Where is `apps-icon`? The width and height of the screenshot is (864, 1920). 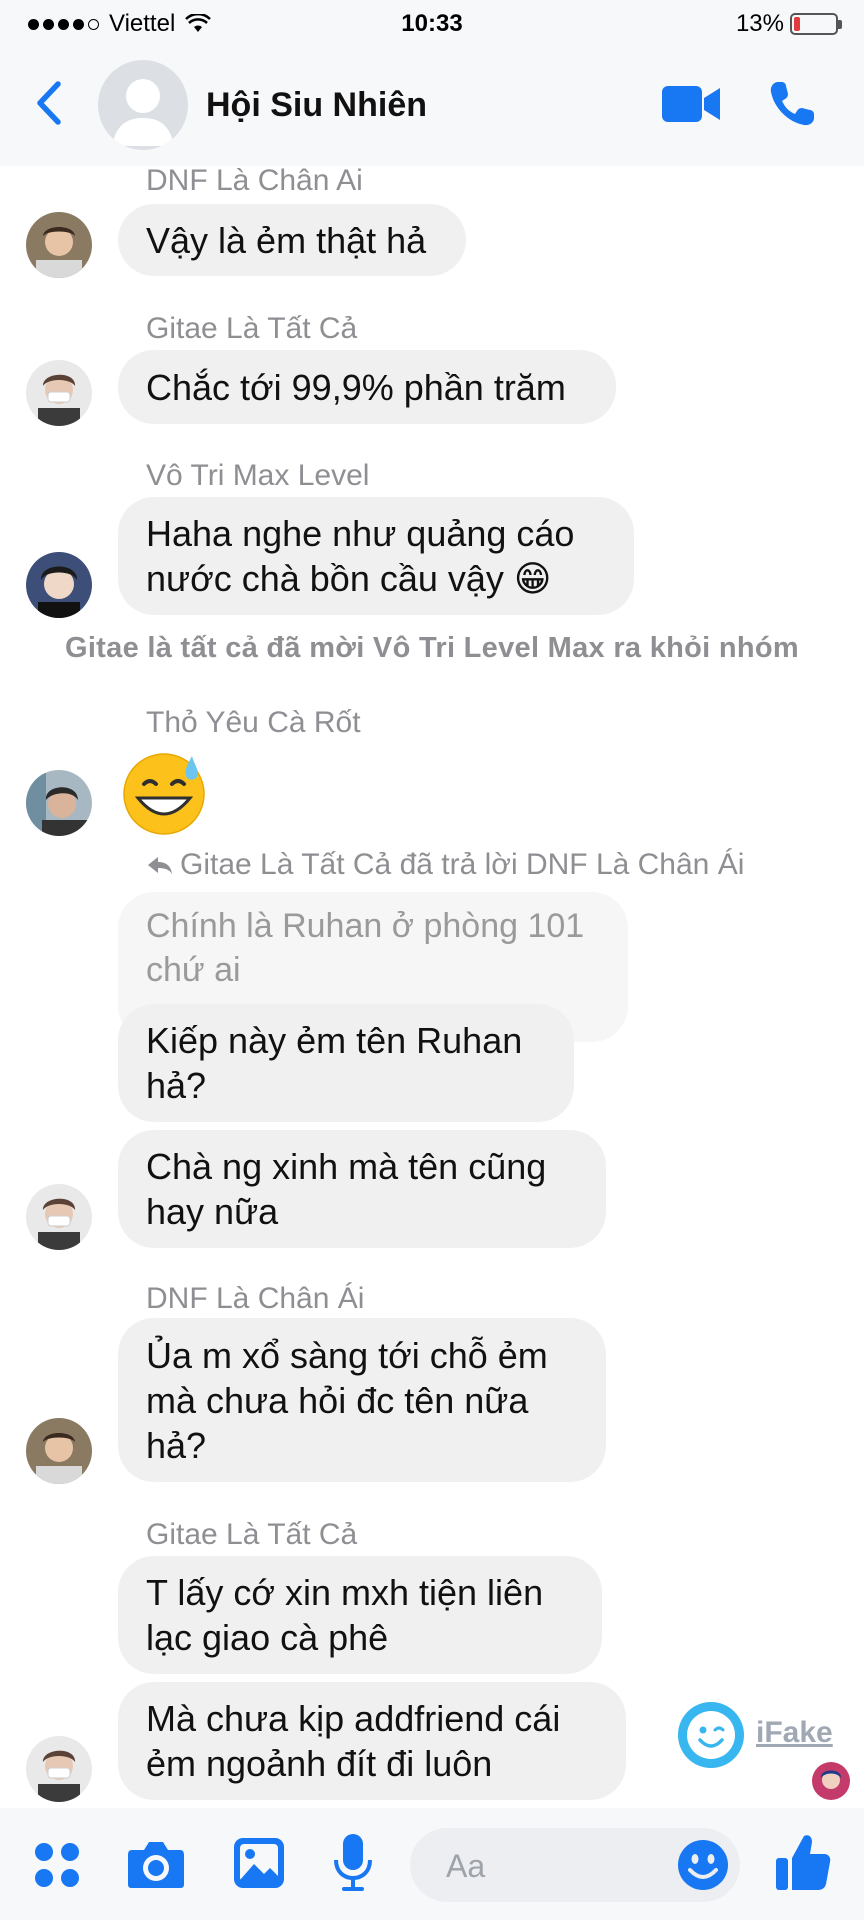 apps-icon is located at coordinates (57, 1865).